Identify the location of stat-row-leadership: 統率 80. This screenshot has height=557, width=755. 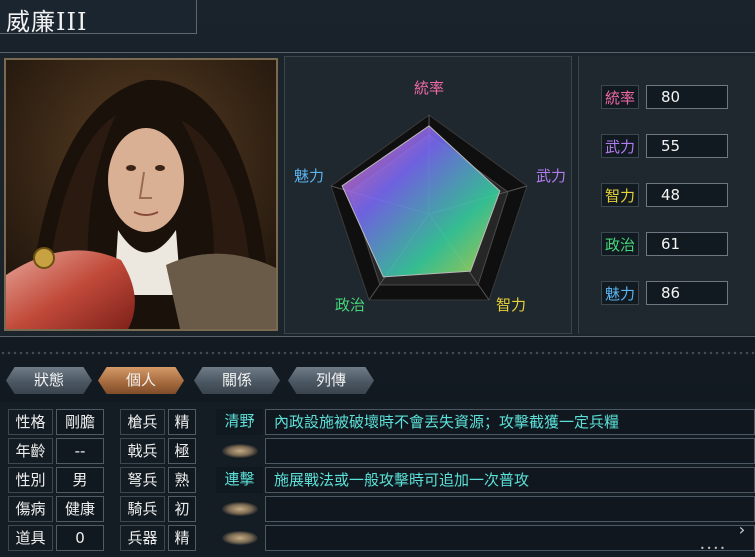
(664, 97).